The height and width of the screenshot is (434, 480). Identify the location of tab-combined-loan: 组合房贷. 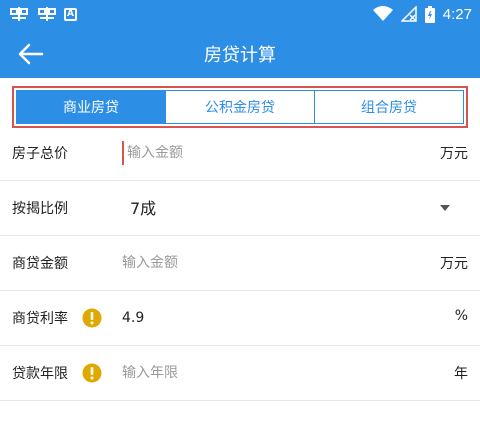
(388, 107).